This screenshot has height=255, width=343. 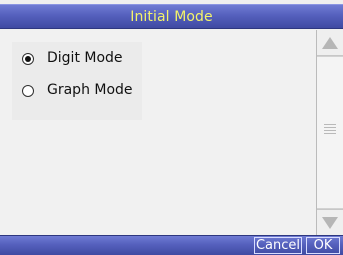 I want to click on bottom-soft-key-bar: Cancel OK, so click(x=171, y=245).